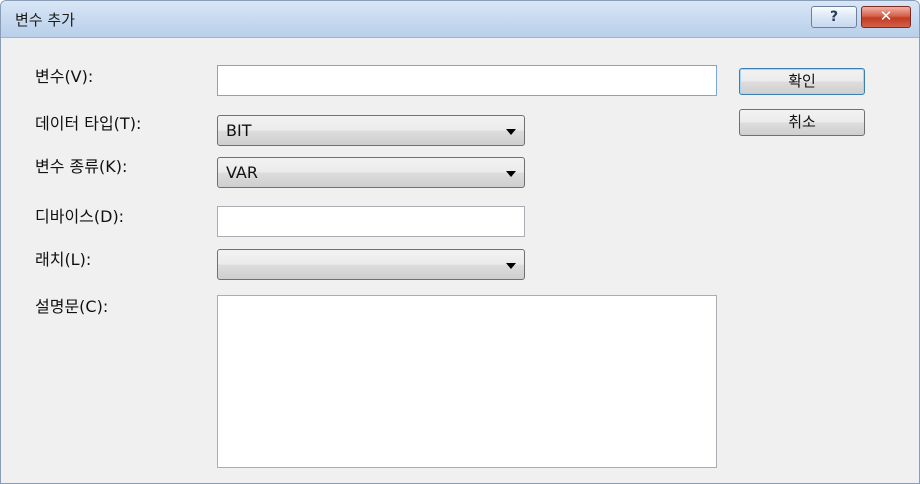  I want to click on device-label: 디바이스(D):, so click(80, 216).